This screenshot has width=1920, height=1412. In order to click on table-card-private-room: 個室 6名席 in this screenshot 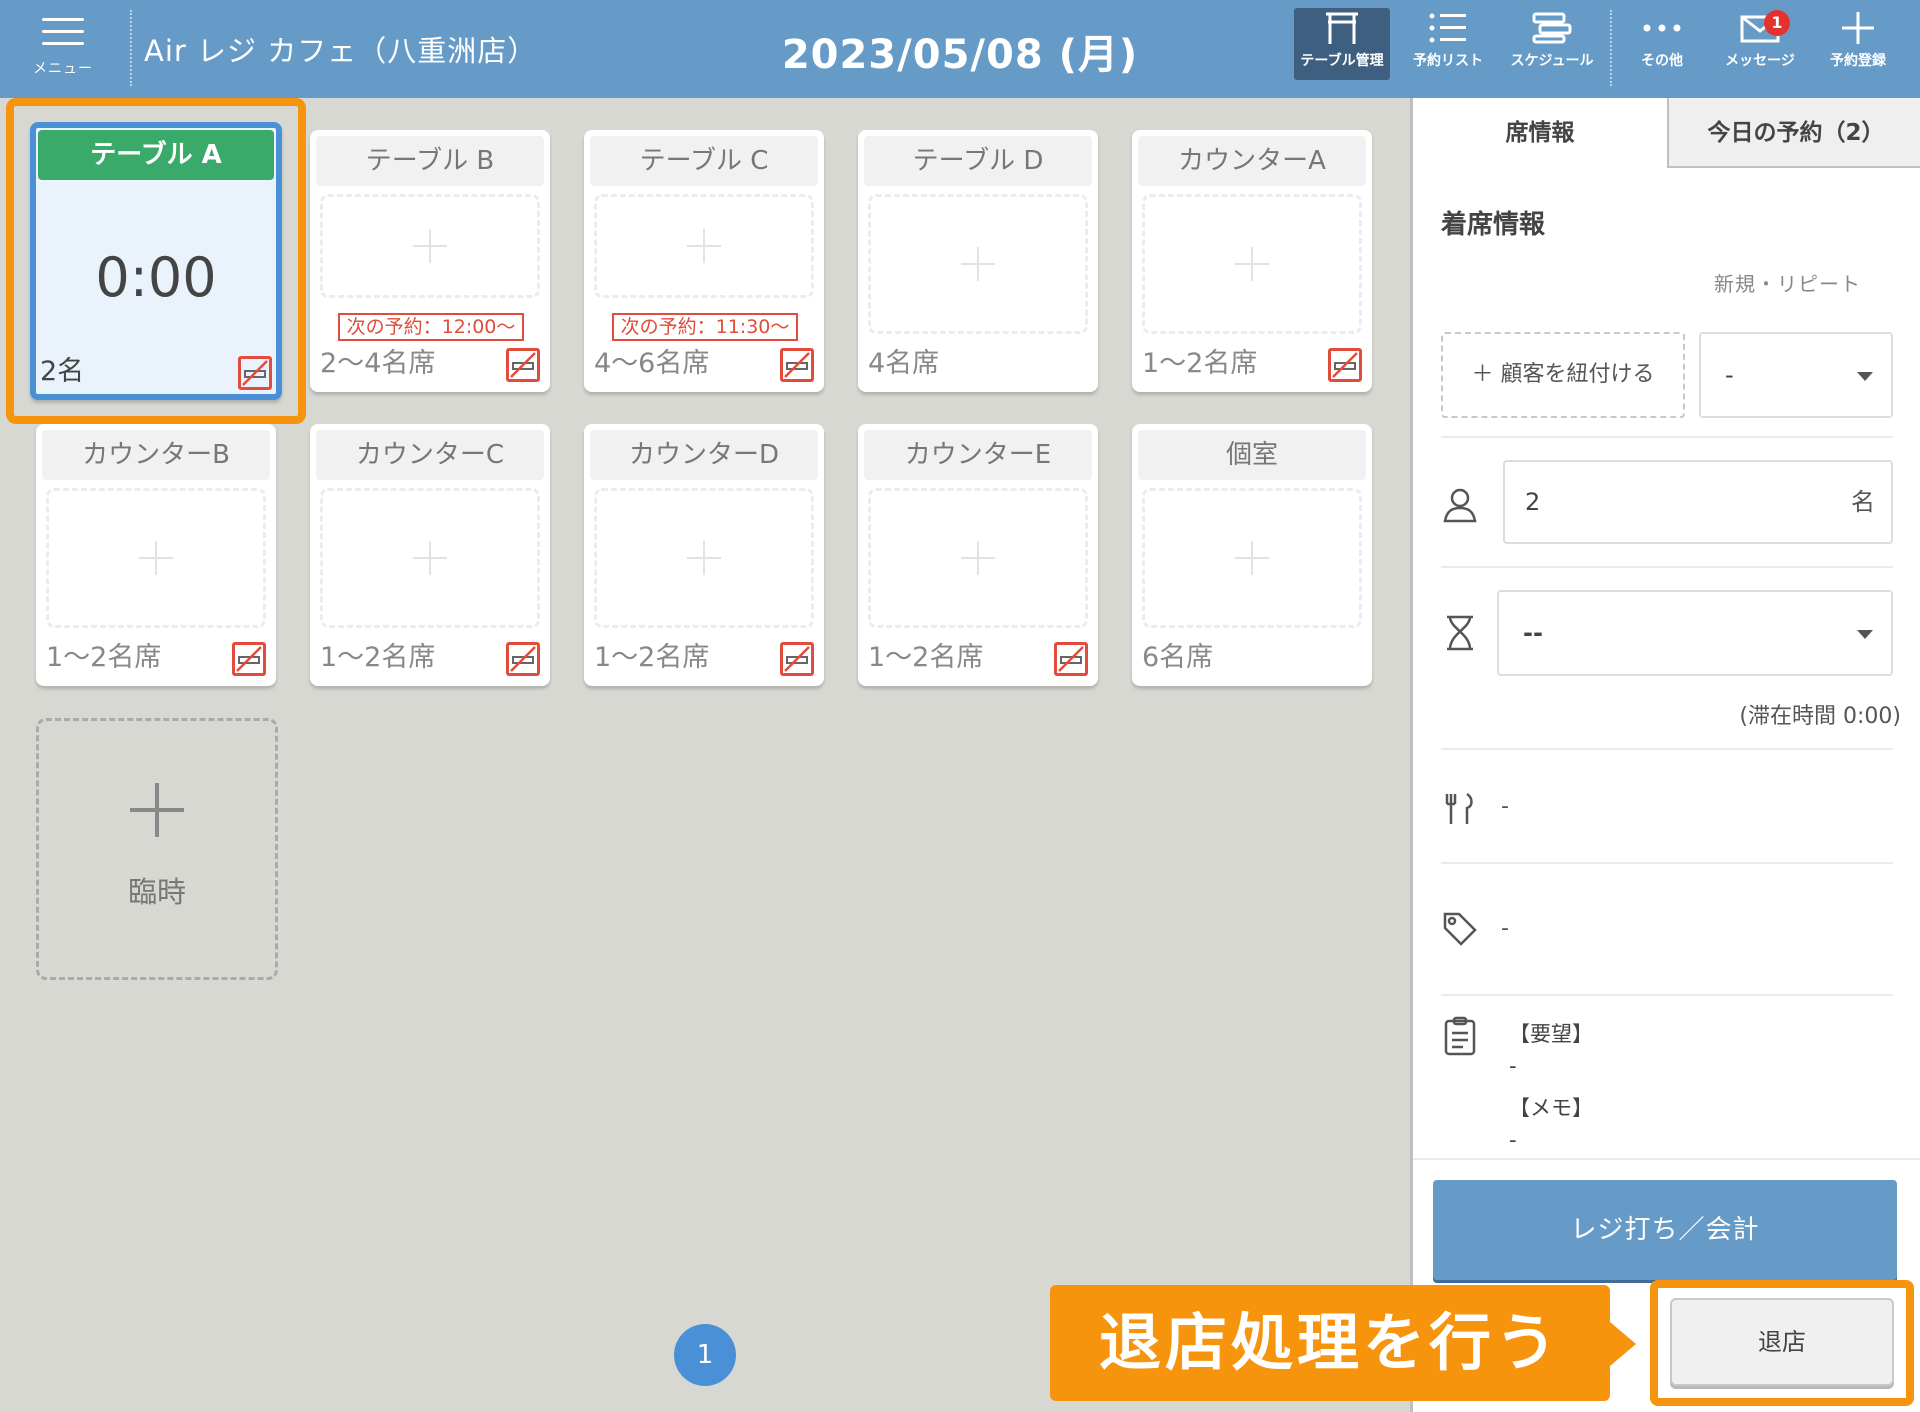, I will do `click(1252, 555)`.